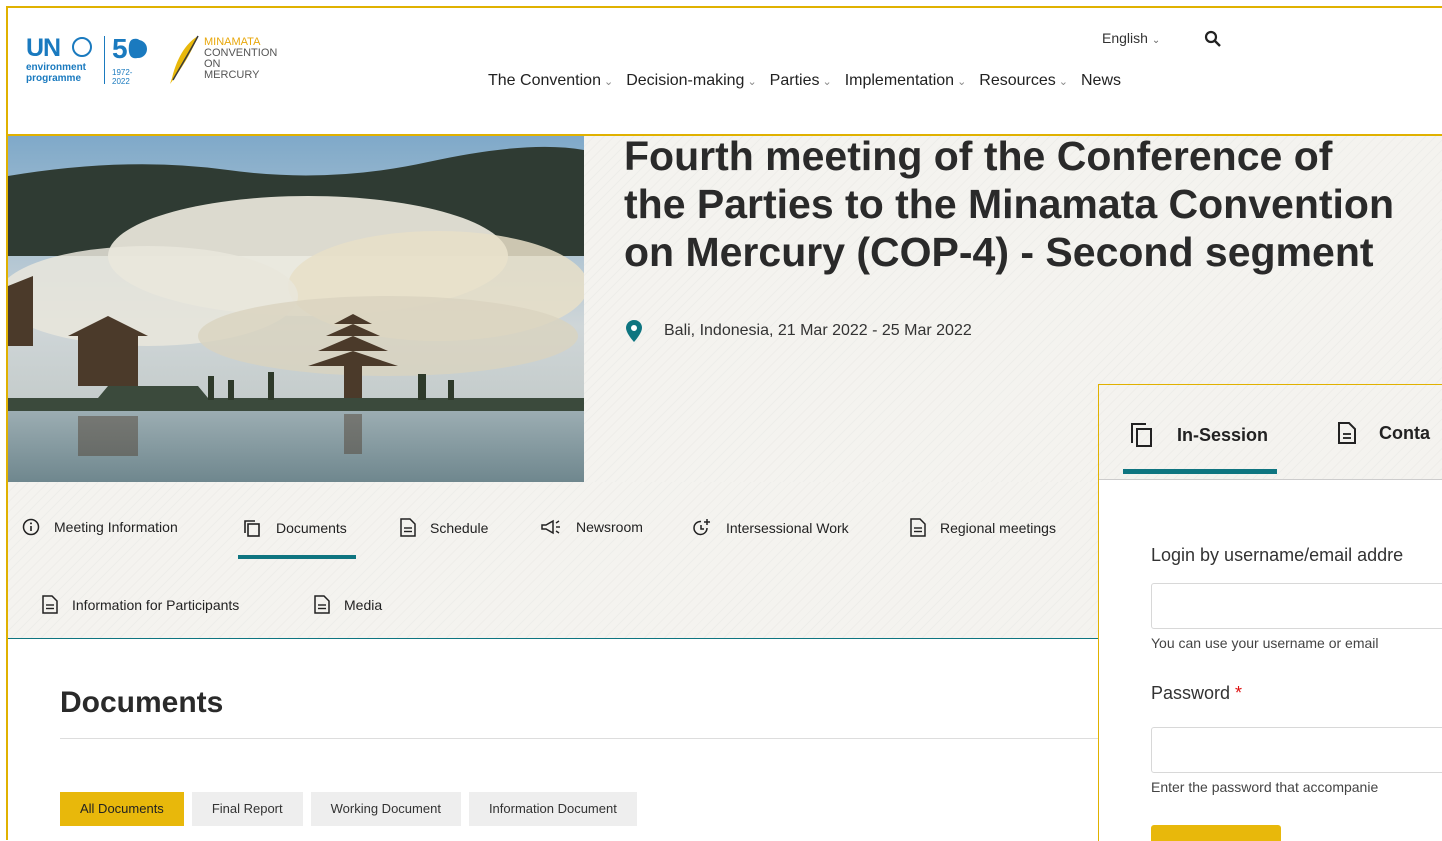 The width and height of the screenshot is (1442, 841). Describe the element at coordinates (241, 58) in the screenshot. I see `minamata-wordmark: MINAMATA CONVENTION ON MERCURY` at that location.